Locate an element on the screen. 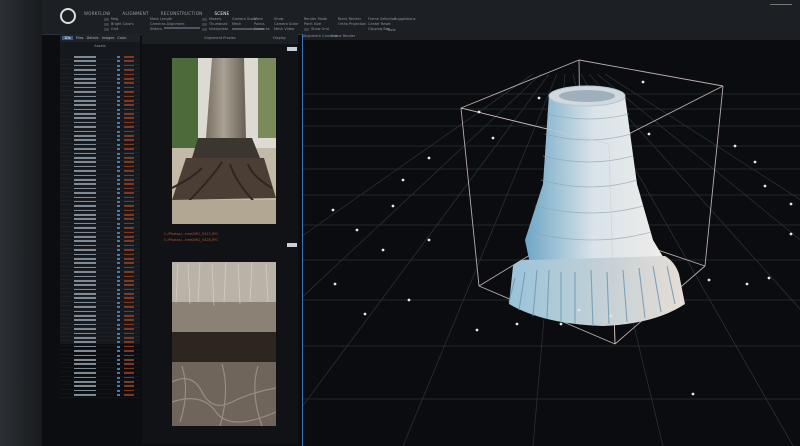 The width and height of the screenshot is (800, 446). ribbon-item: Ortho Projection is located at coordinates (352, 24).